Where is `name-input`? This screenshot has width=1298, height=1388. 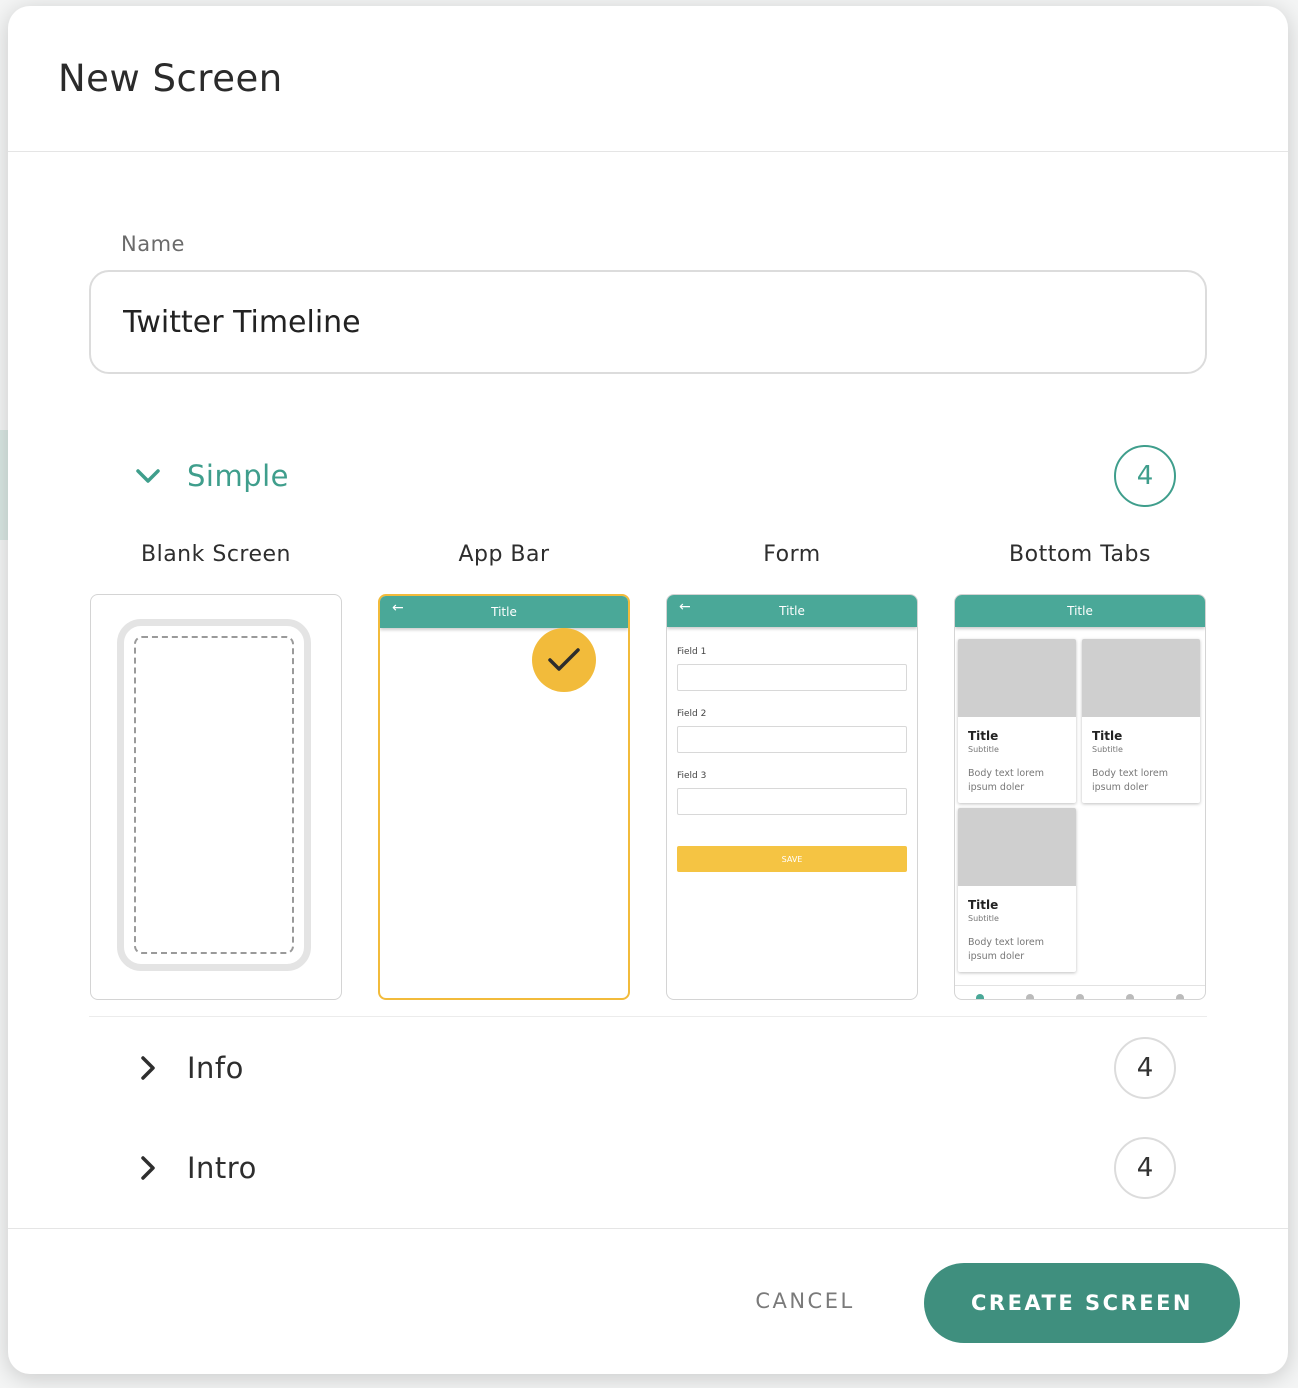
name-input is located at coordinates (648, 322).